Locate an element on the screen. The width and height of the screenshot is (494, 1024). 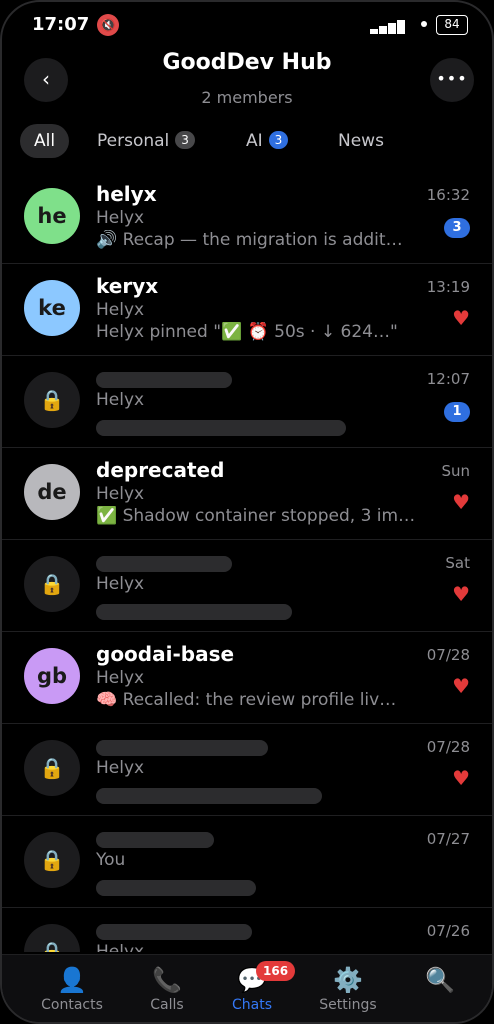
chat-row-locked: 🔒 Helyx 07/26 is located at coordinates (247, 930).